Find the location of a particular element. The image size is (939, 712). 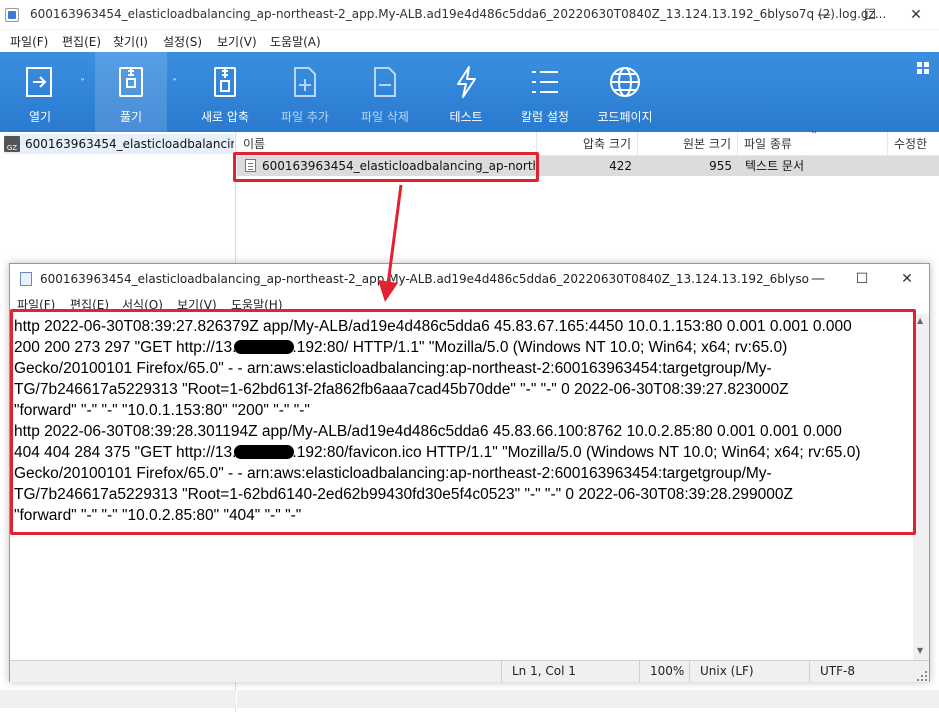

new-archive-button: 새로 압축 is located at coordinates (225, 92).